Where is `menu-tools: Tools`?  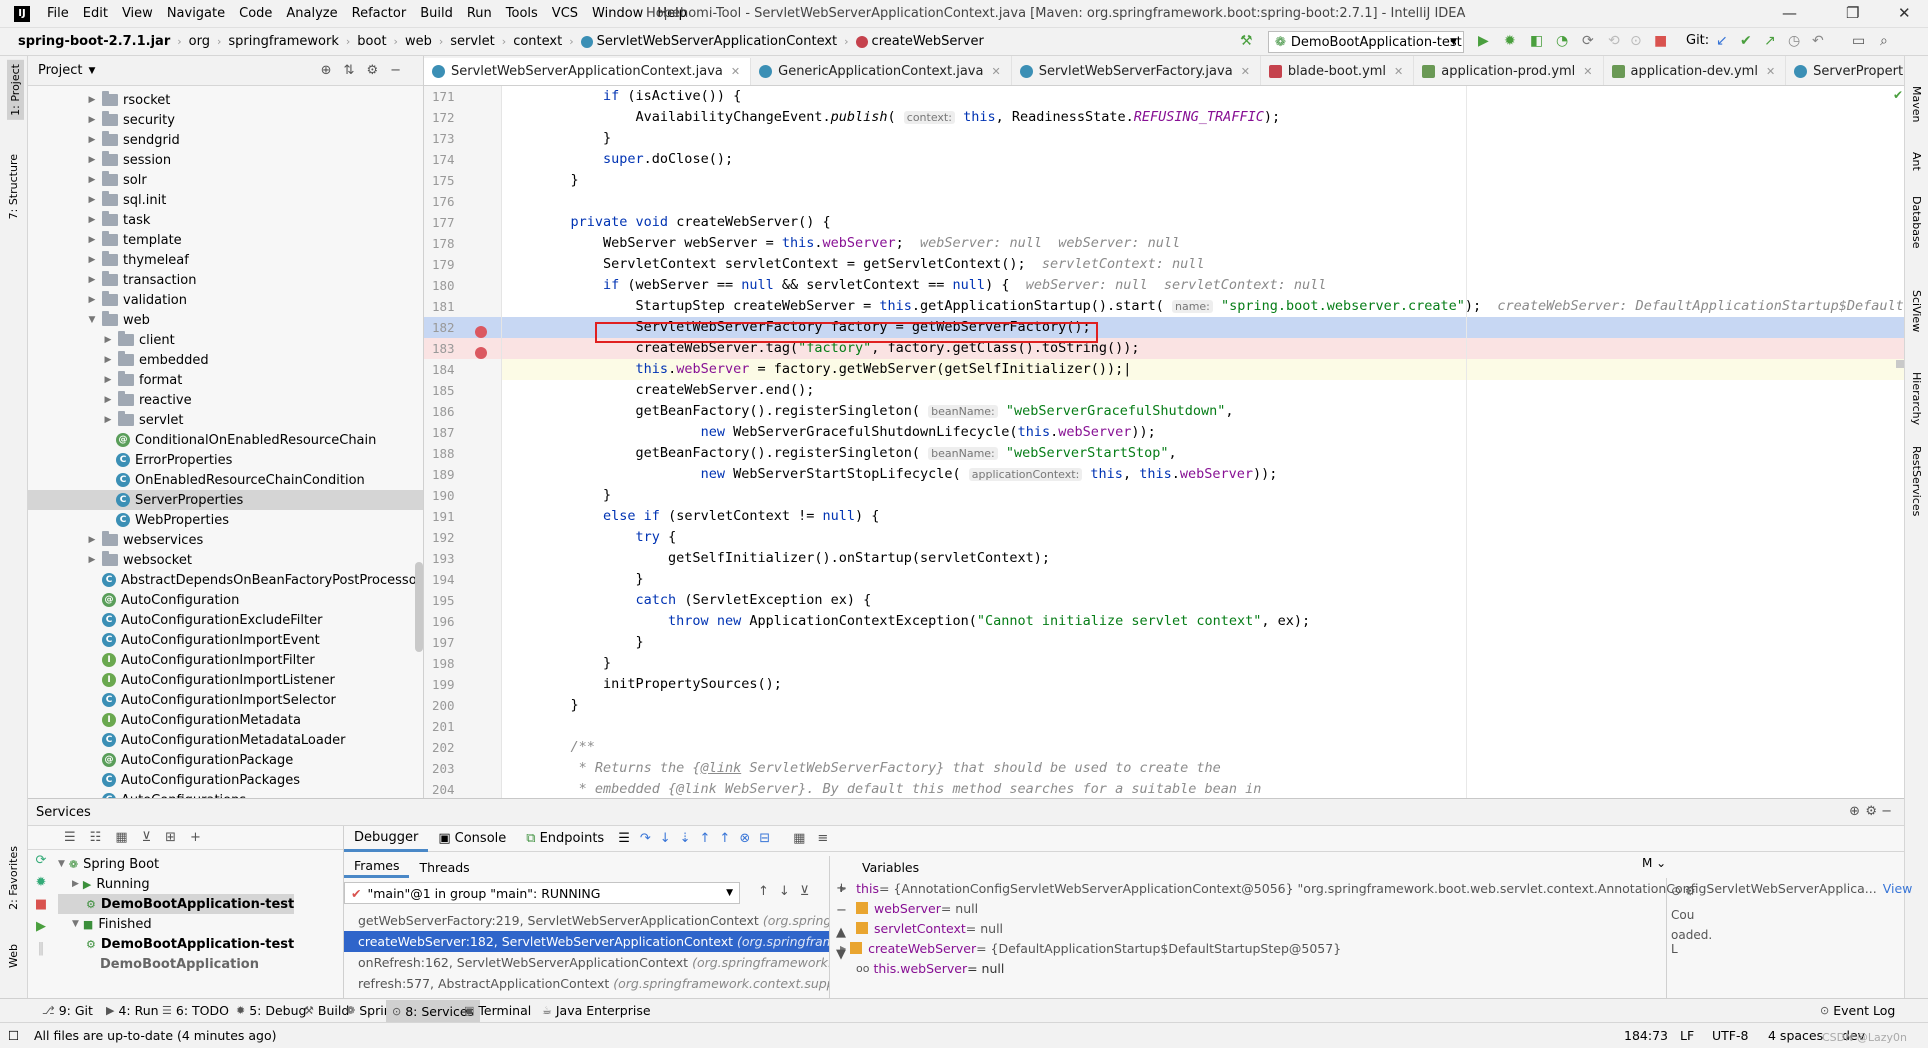 menu-tools: Tools is located at coordinates (522, 13).